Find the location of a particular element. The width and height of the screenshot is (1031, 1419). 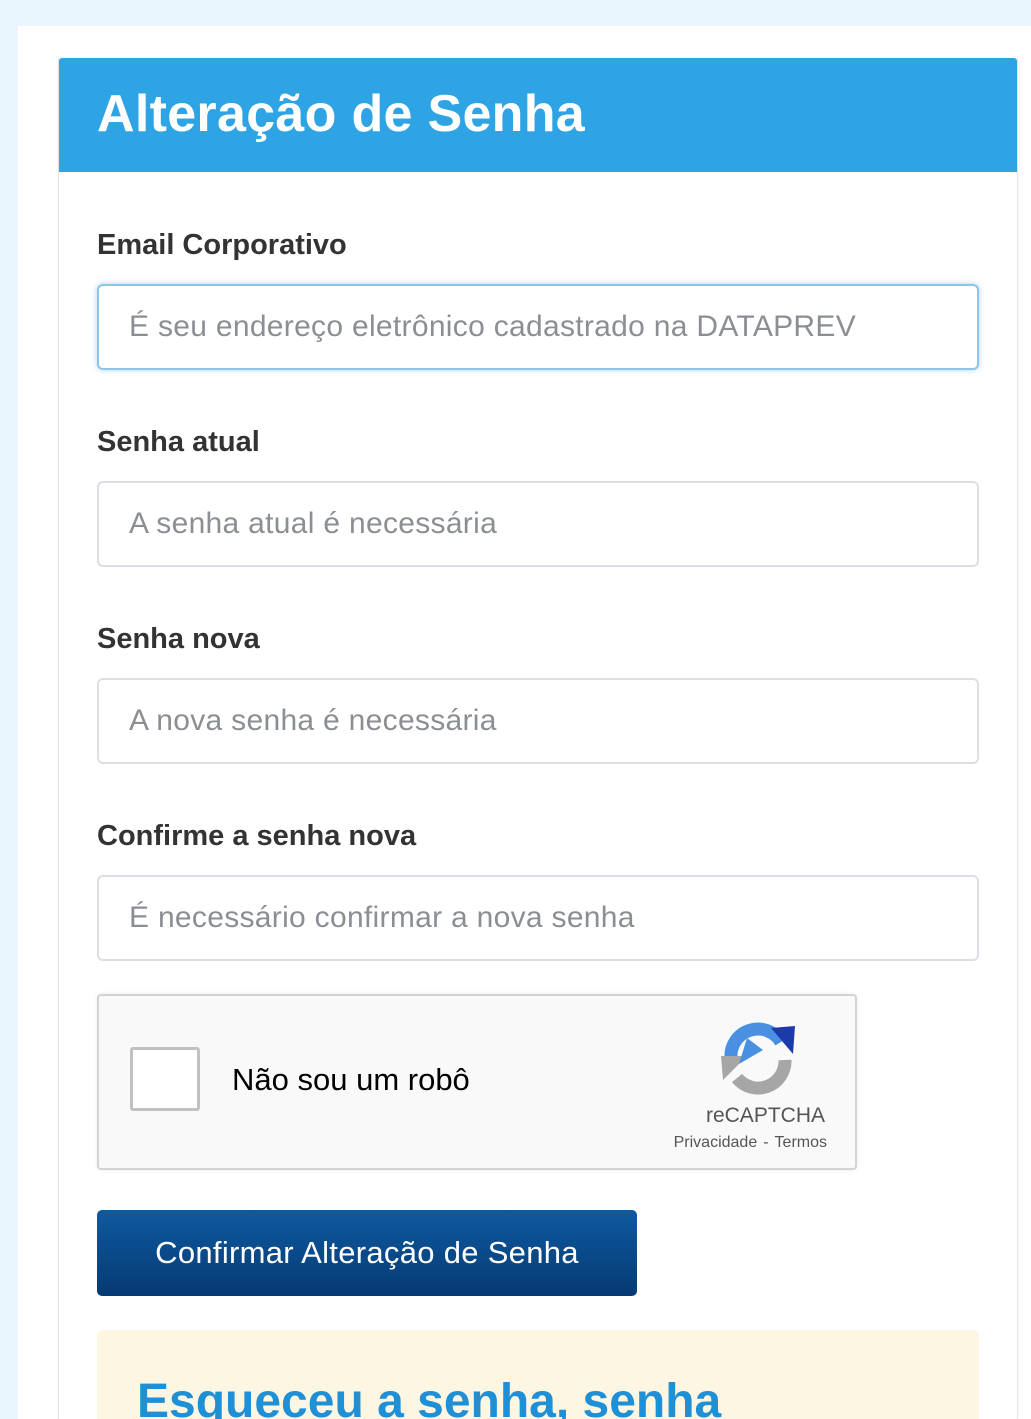

card-header: Alteração de Senha is located at coordinates (538, 115).